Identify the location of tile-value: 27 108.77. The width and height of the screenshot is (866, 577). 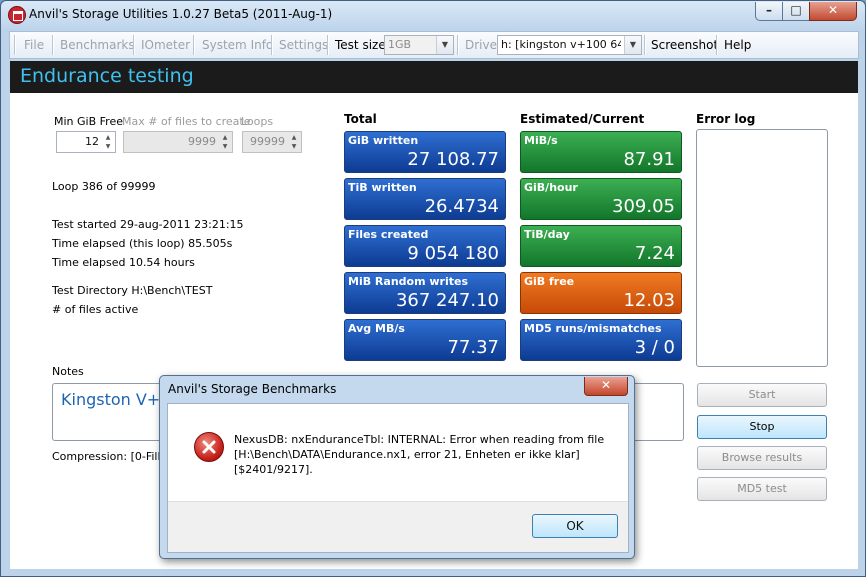
(453, 159).